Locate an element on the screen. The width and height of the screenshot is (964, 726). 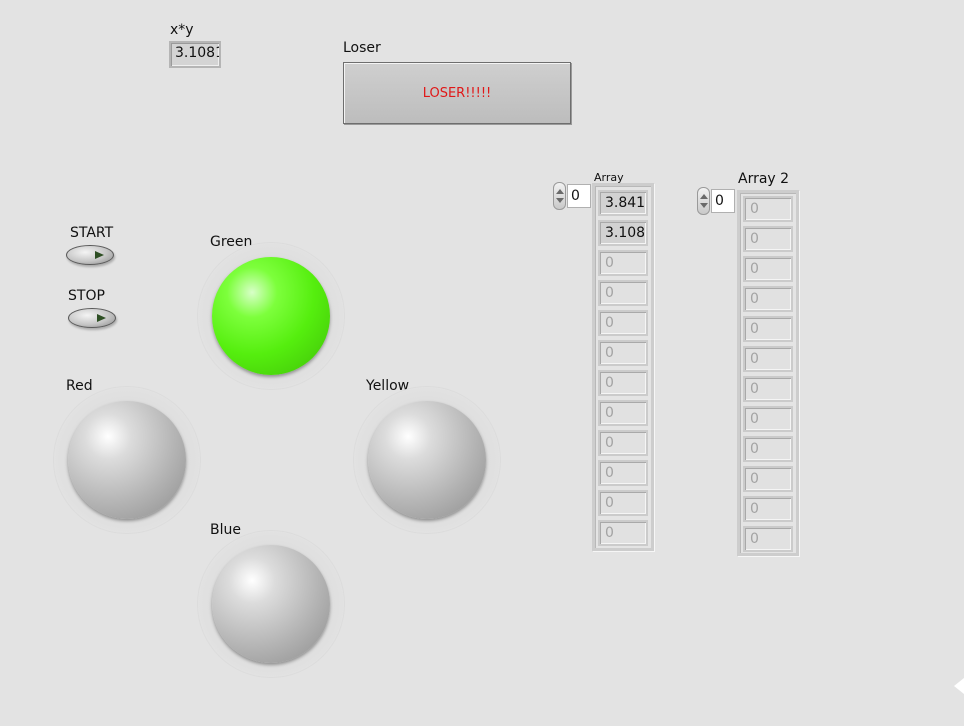
green-led is located at coordinates (271, 316).